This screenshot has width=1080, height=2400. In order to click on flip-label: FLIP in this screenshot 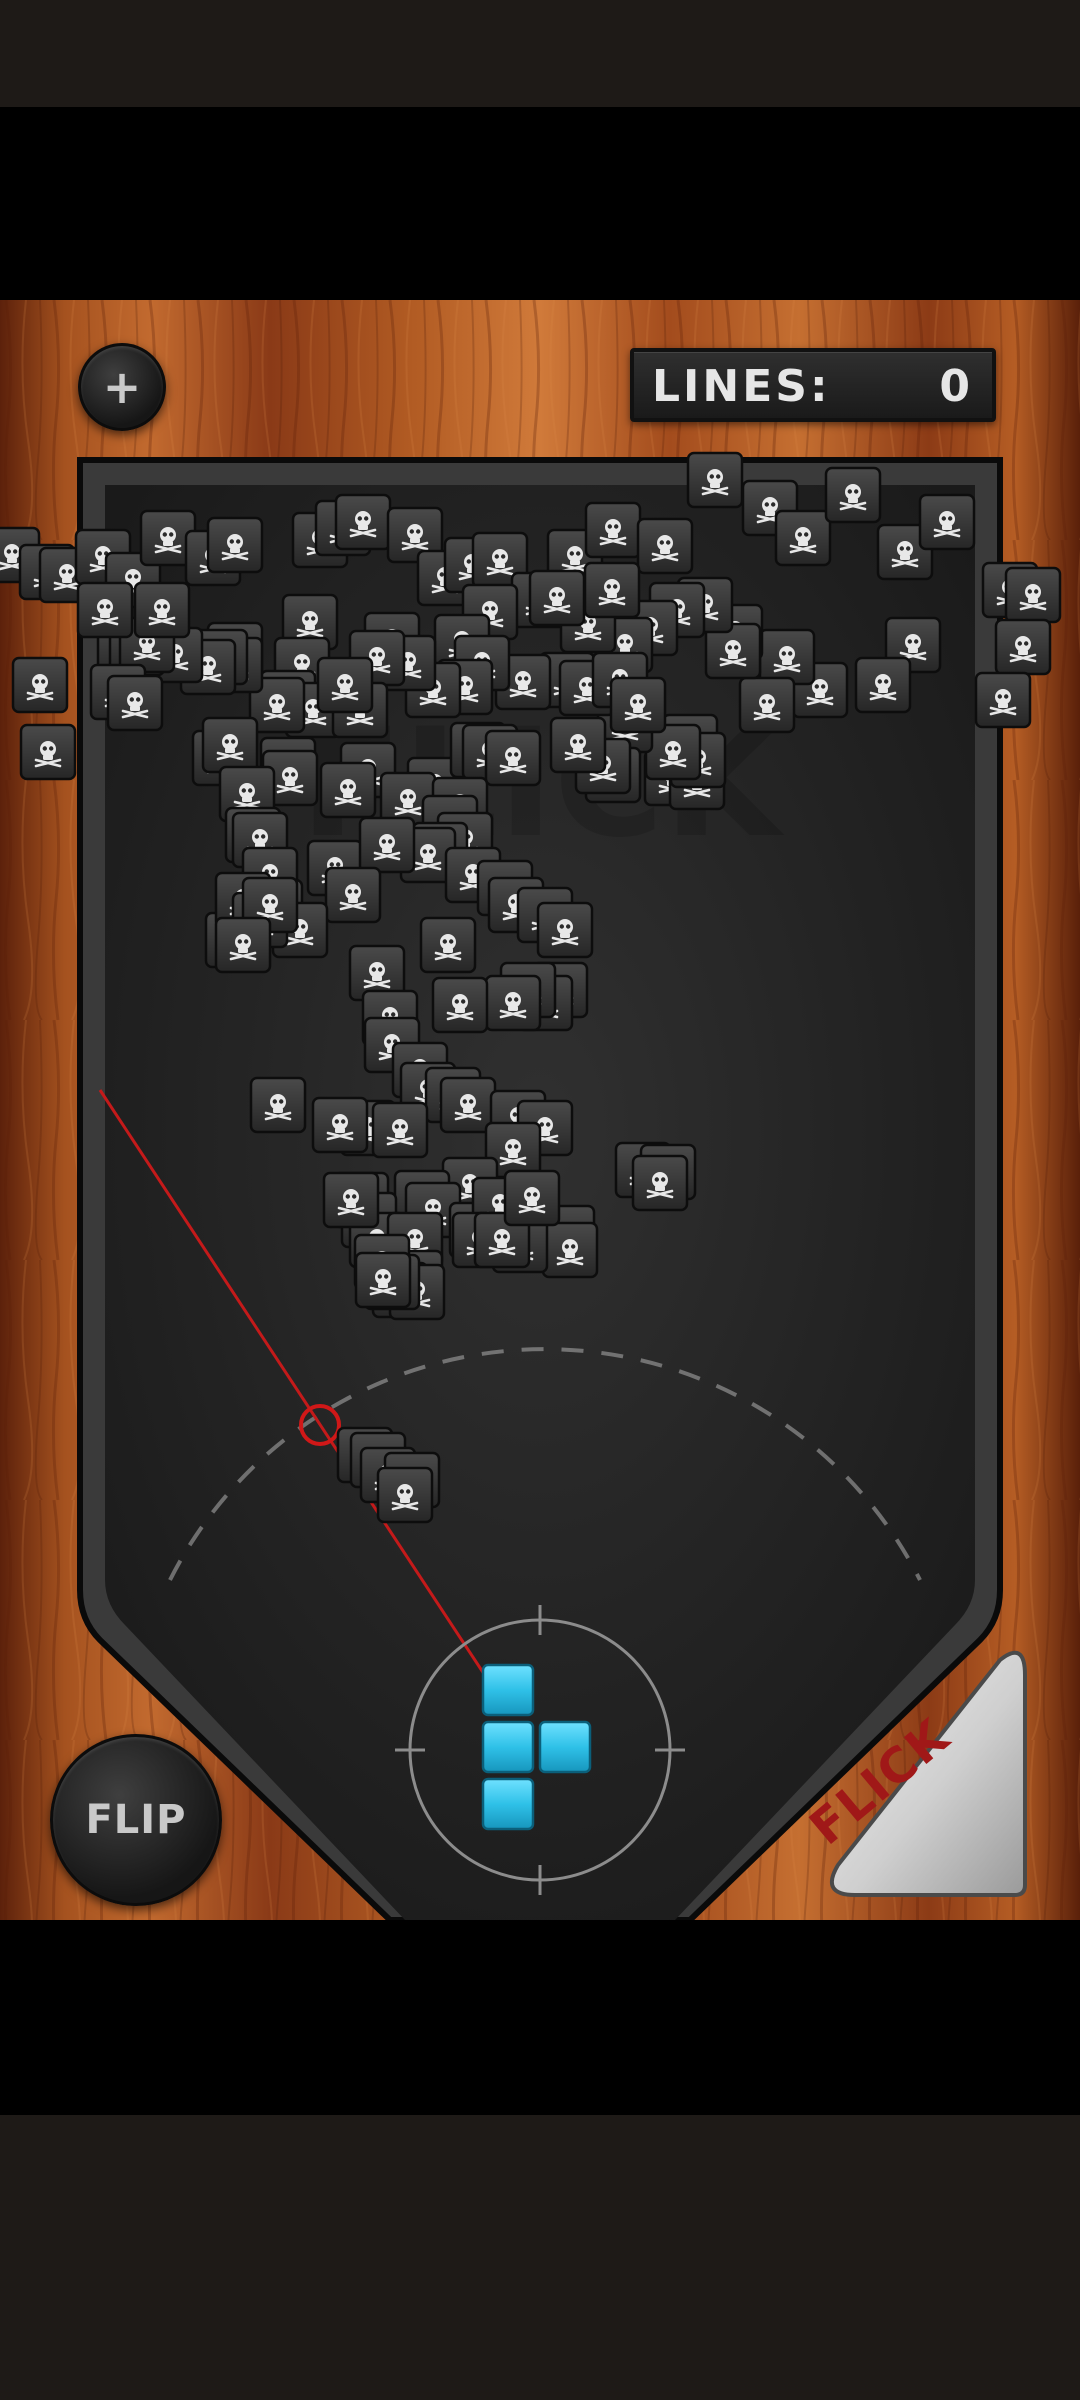, I will do `click(136, 1820)`.